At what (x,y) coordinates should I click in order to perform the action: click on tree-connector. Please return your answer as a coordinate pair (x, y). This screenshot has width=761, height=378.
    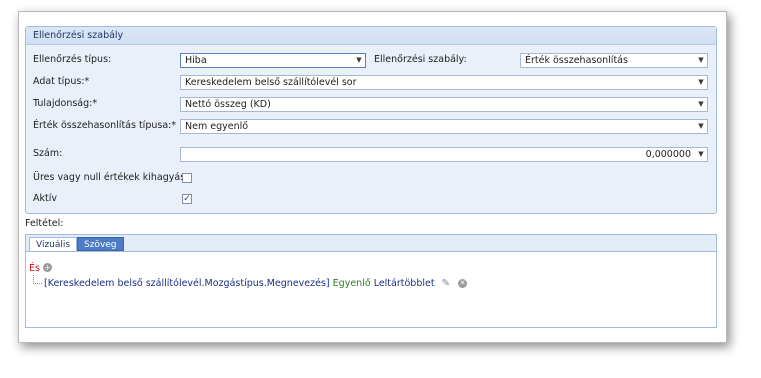
    Looking at the image, I should click on (37, 279).